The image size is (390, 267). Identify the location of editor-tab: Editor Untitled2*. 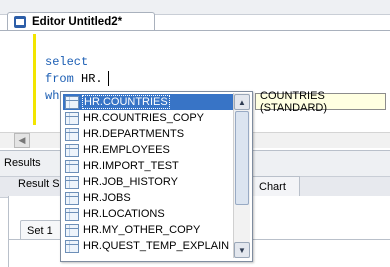
(81, 21).